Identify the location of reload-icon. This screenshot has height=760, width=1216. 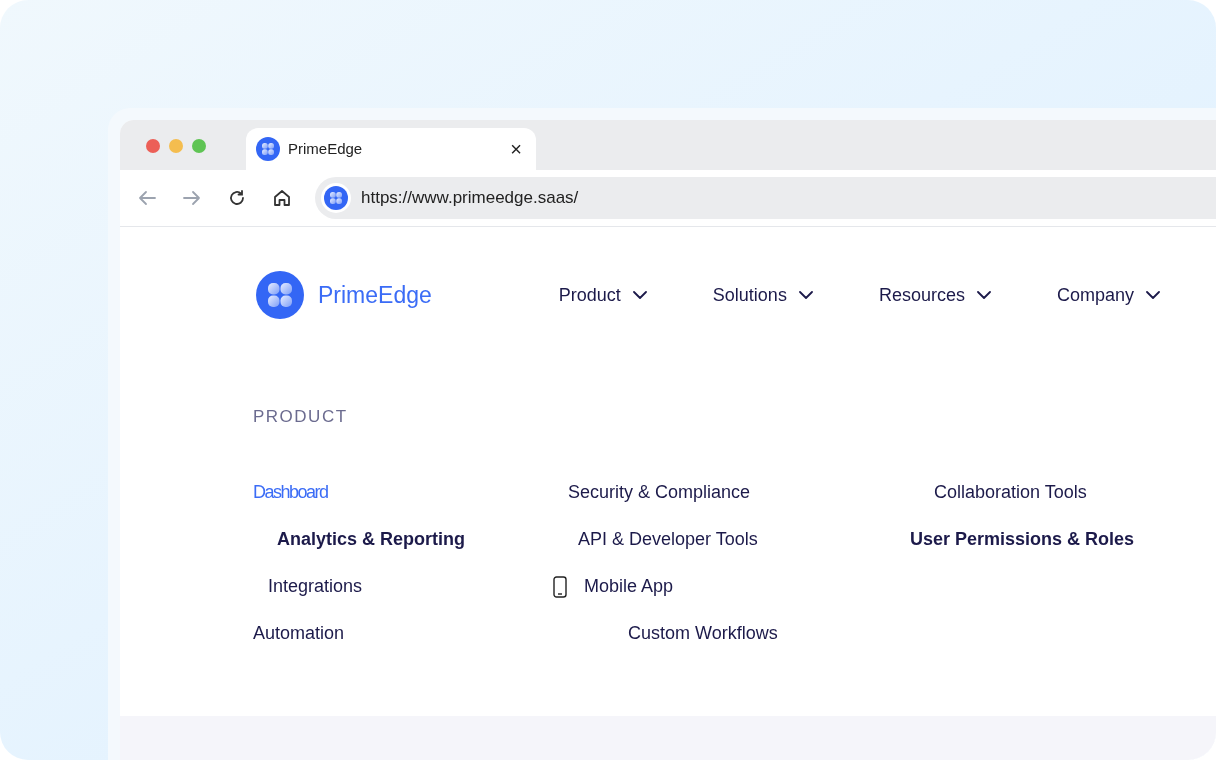
(237, 198).